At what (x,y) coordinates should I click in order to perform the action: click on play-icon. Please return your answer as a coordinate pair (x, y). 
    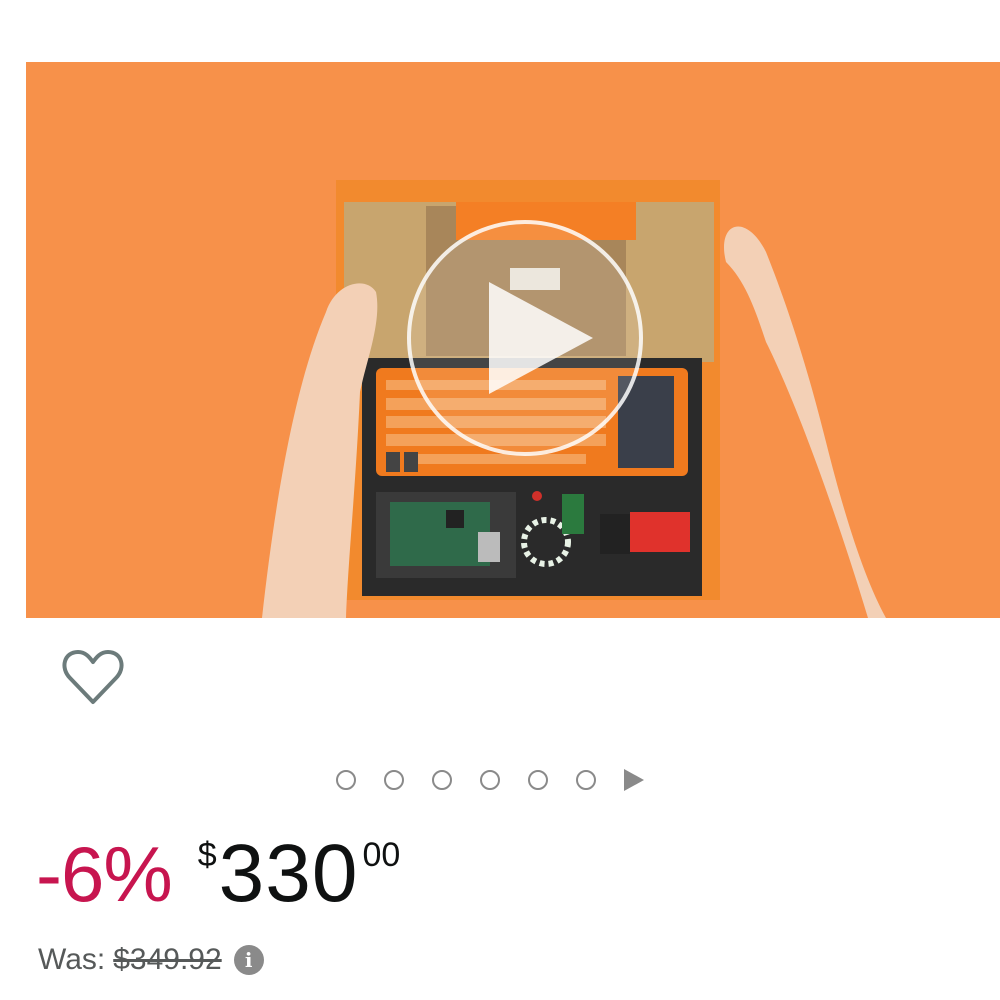
    Looking at the image, I should click on (525, 338).